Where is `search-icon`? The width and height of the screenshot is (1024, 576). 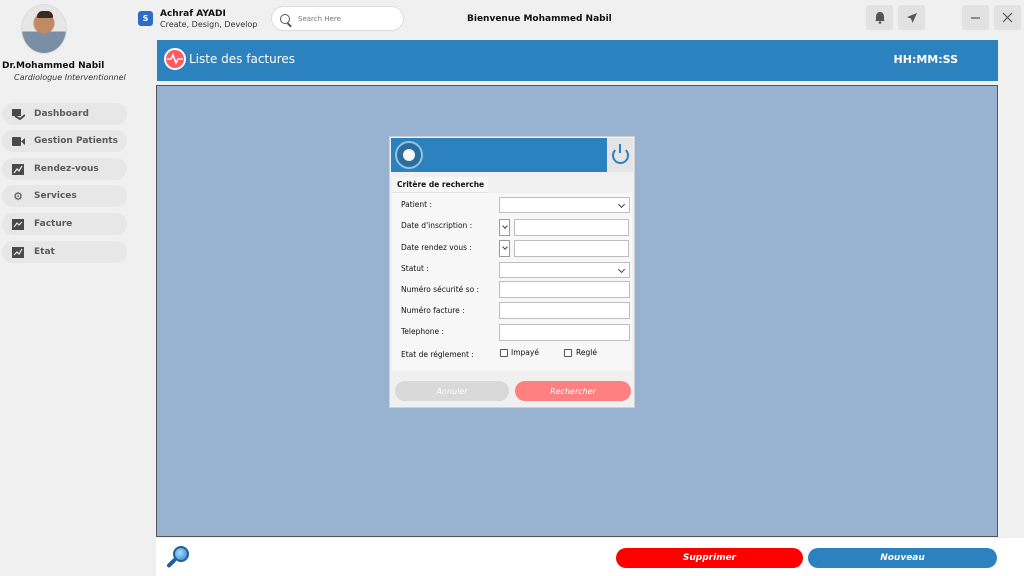 search-icon is located at coordinates (285, 18).